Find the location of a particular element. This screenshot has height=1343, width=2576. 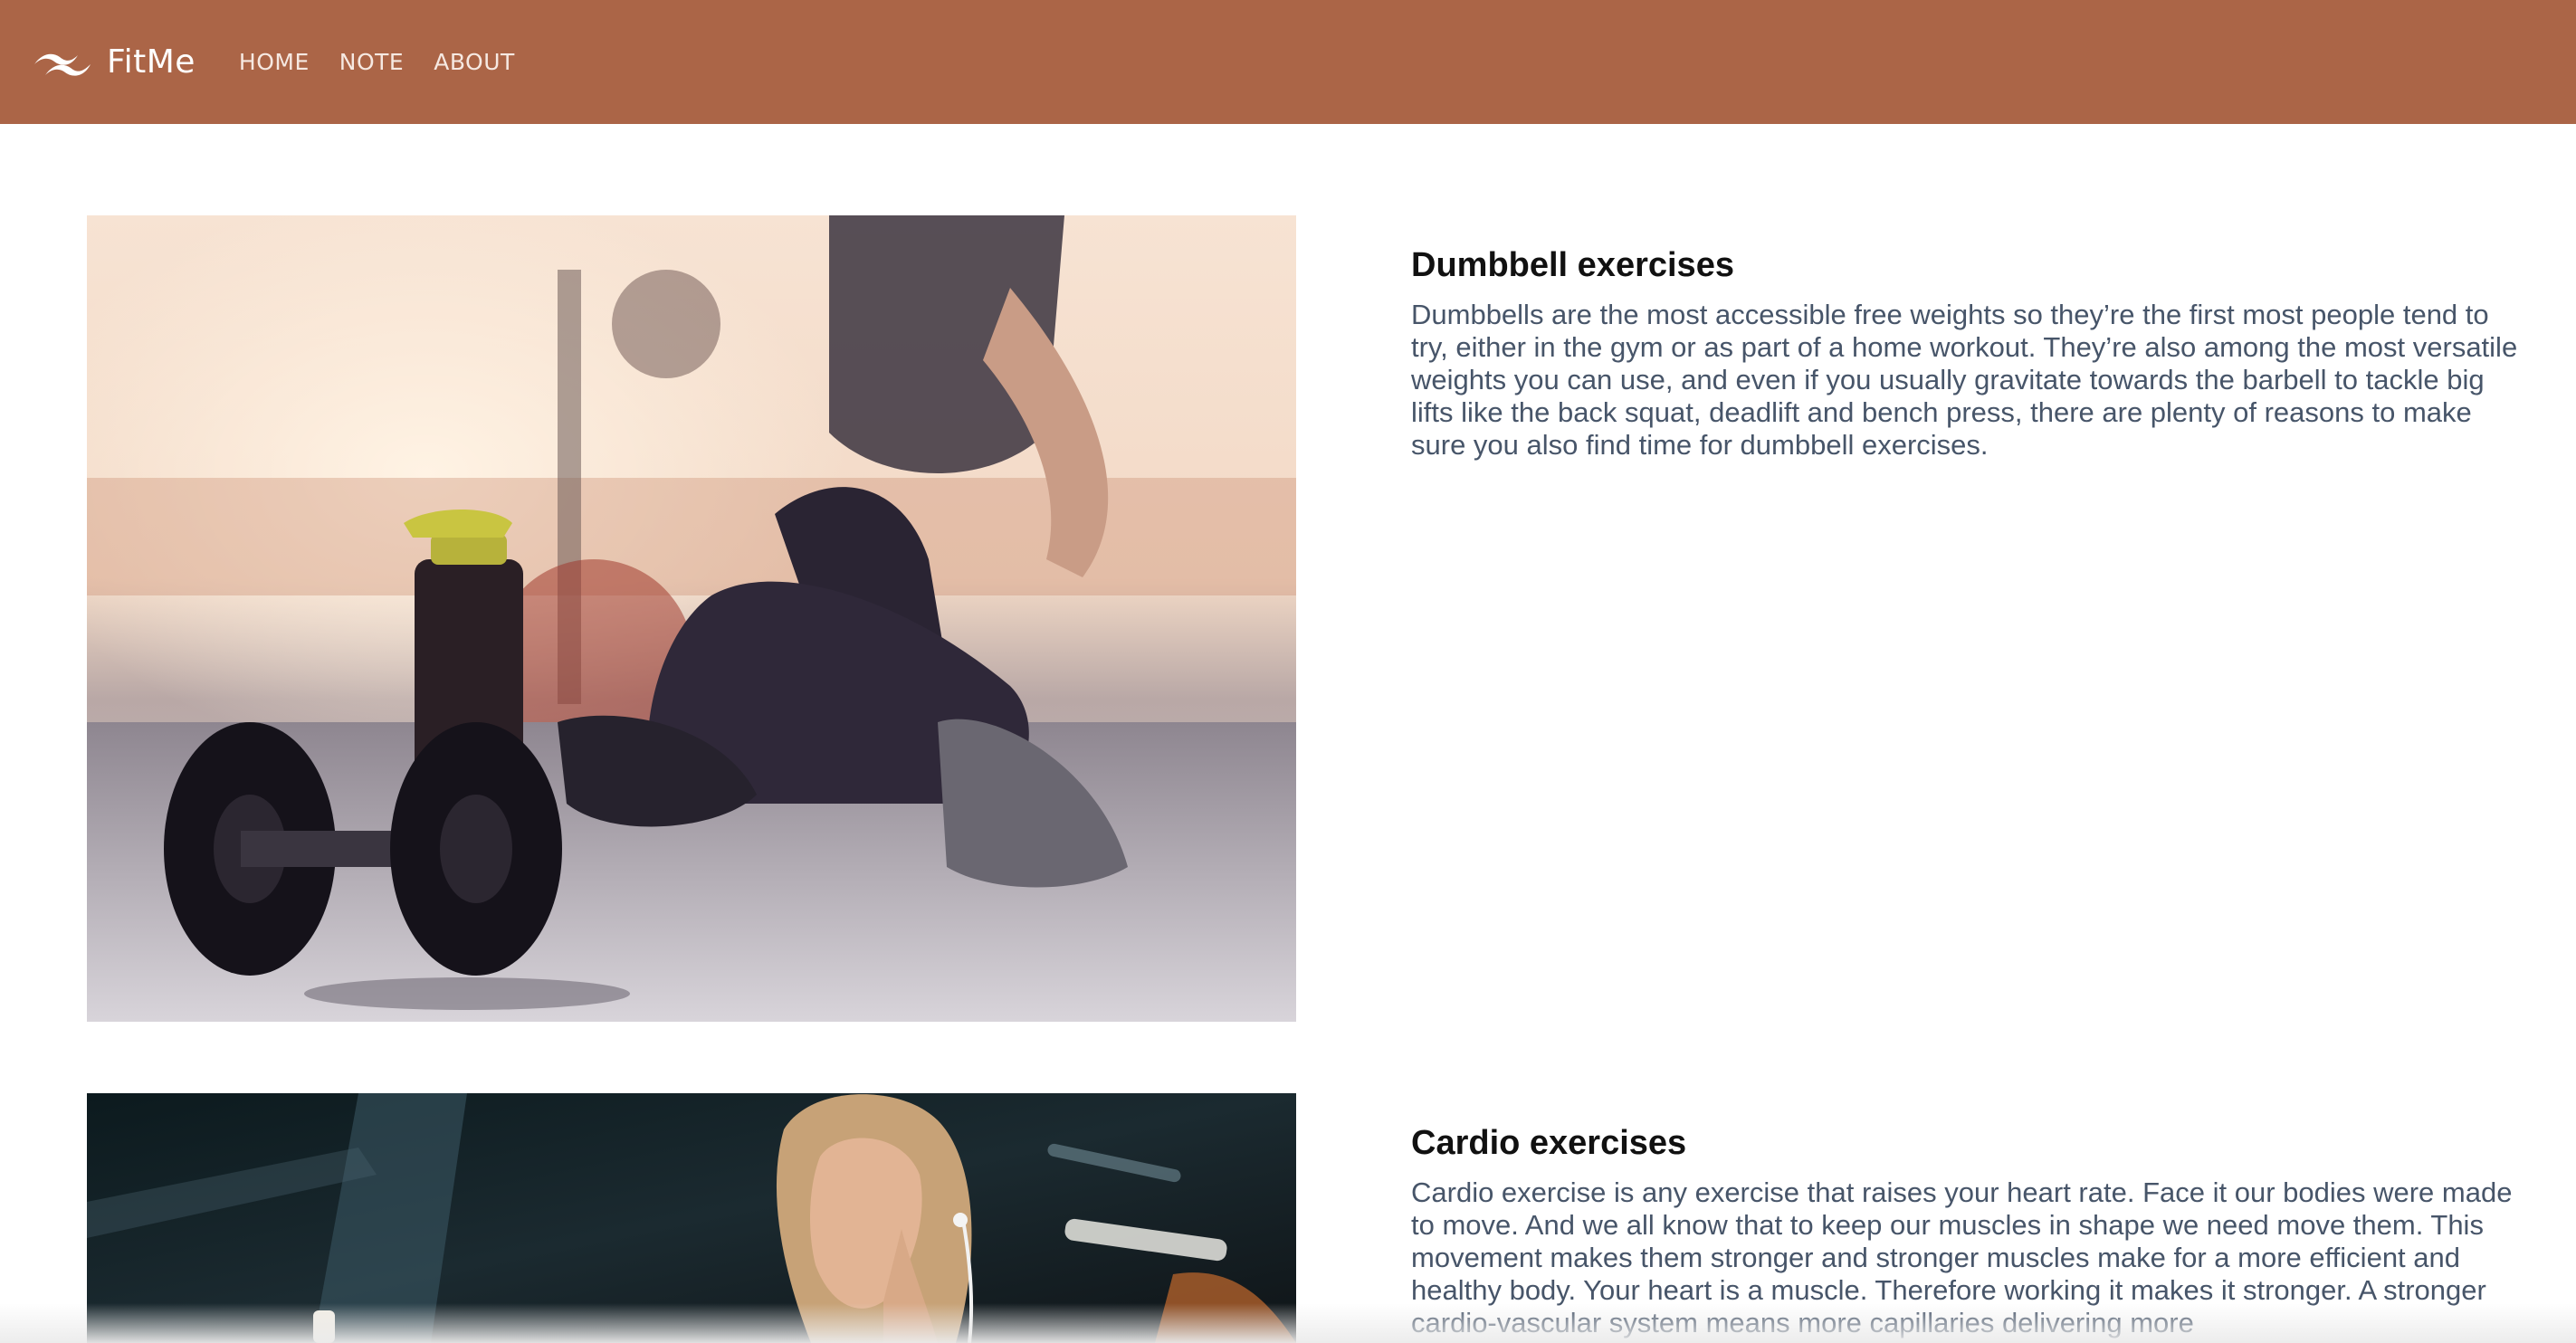

brand-link: FitMe is located at coordinates (114, 62).